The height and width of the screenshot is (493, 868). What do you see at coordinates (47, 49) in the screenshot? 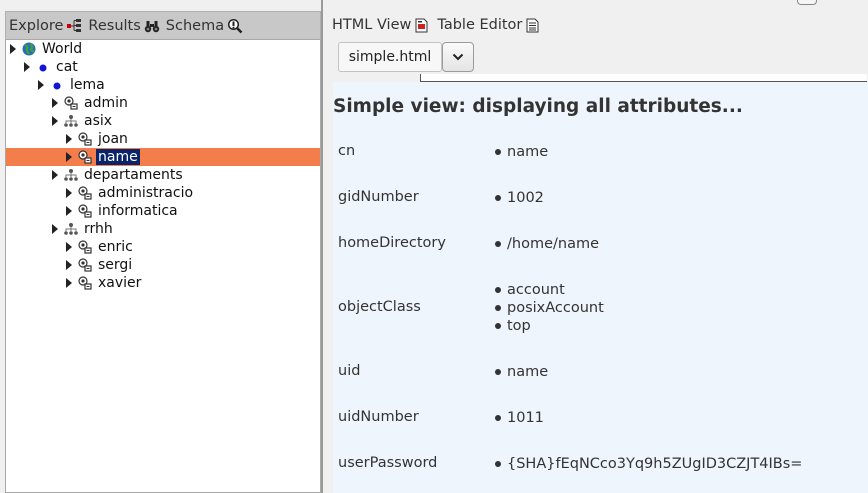
I see `tree-node-world: World` at bounding box center [47, 49].